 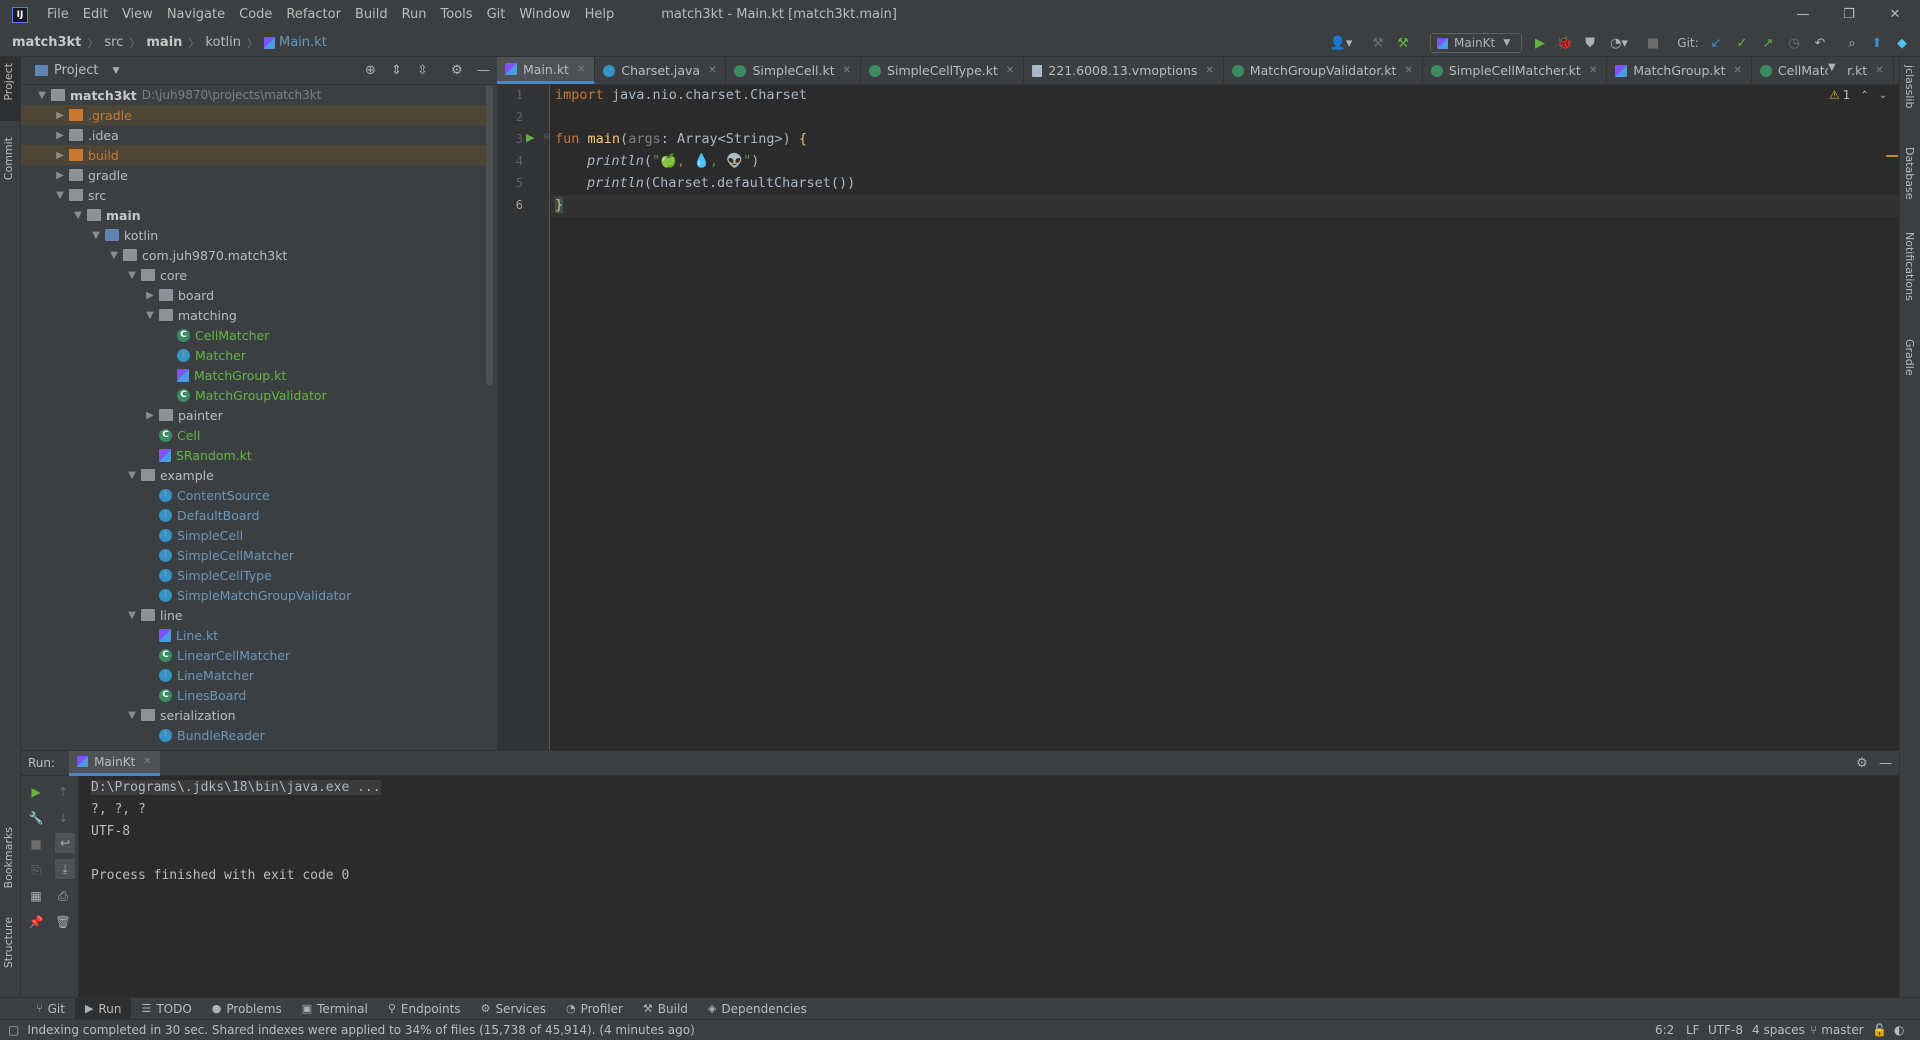 I want to click on editor-tab: SimpleCellMatcher.kt ✕, so click(x=1515, y=70).